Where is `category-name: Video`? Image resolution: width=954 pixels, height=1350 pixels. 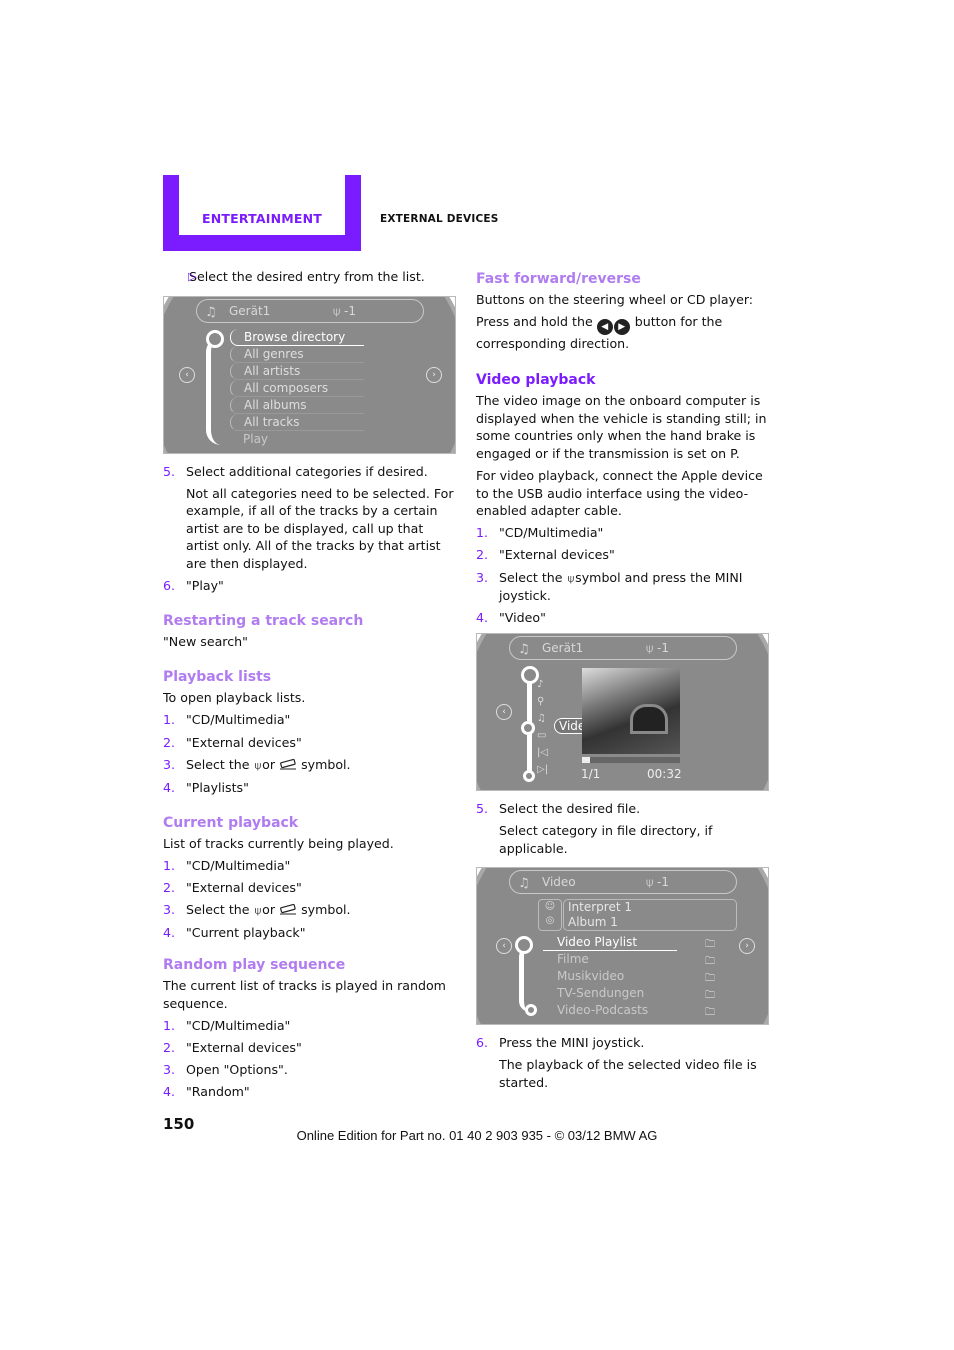
category-name: Video is located at coordinates (559, 882).